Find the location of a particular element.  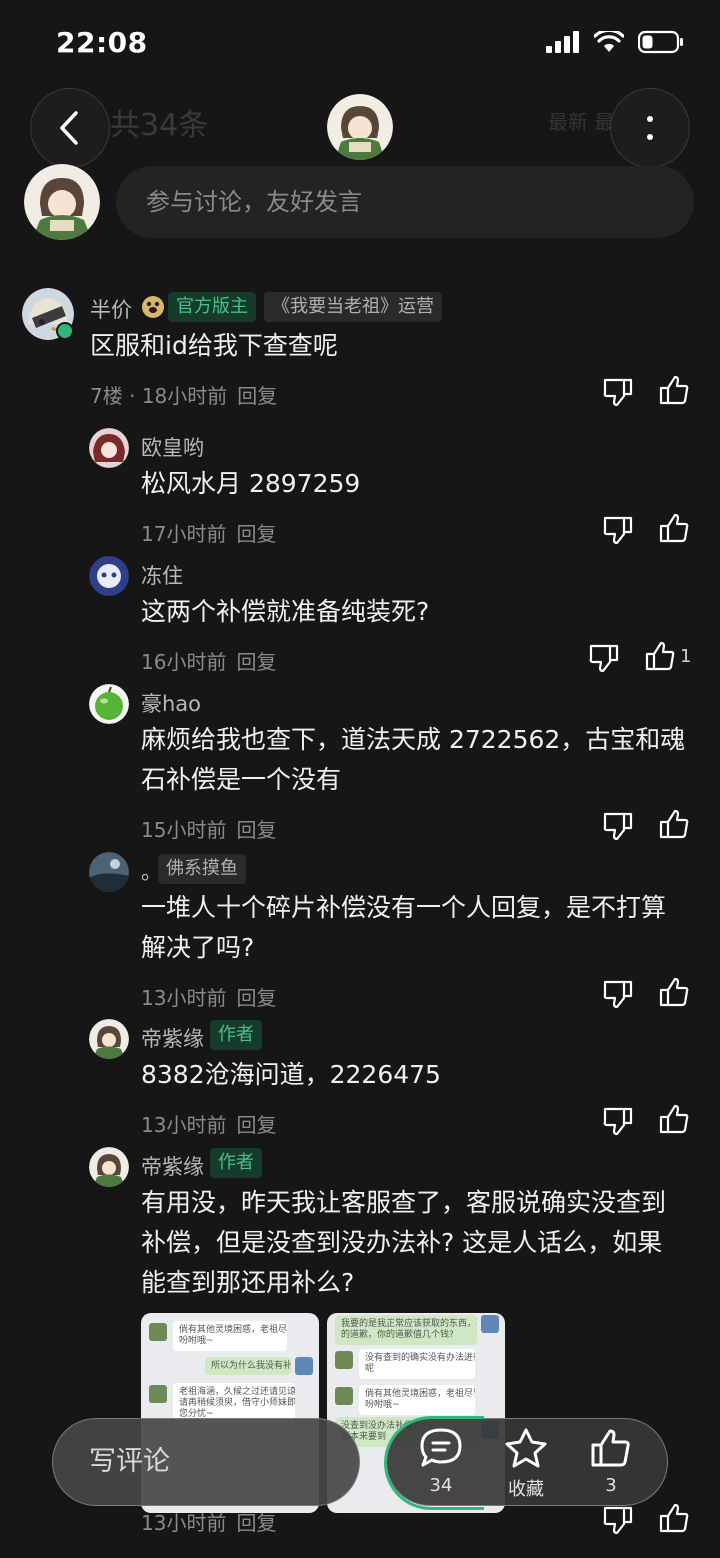

comment-time: 18小时前 is located at coordinates (184, 396).